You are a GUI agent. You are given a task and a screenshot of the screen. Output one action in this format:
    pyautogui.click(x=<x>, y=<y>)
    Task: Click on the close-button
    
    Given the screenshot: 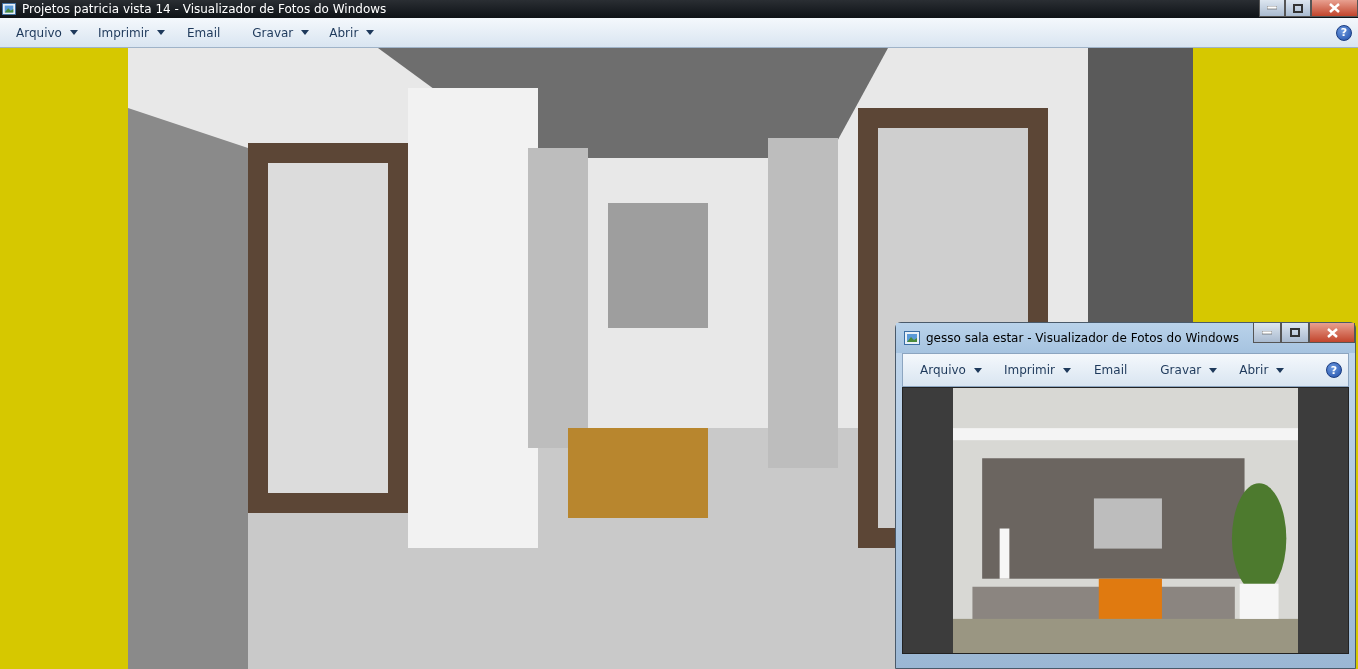 What is the action you would take?
    pyautogui.click(x=1334, y=8)
    